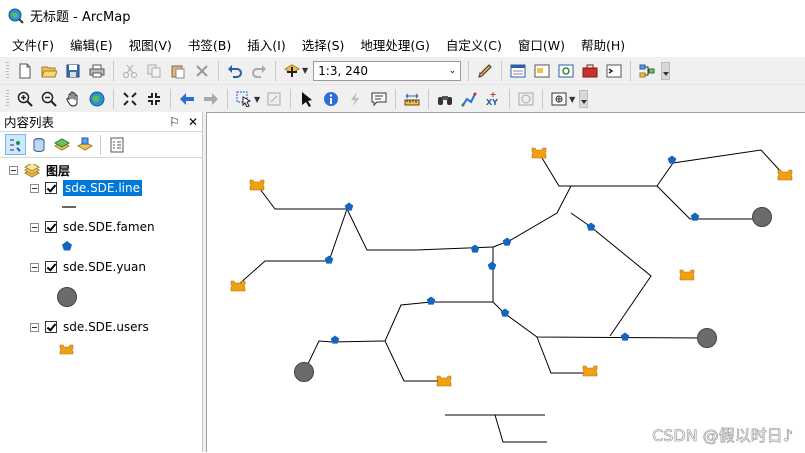  I want to click on menu-edit: 编辑(E), so click(91, 44).